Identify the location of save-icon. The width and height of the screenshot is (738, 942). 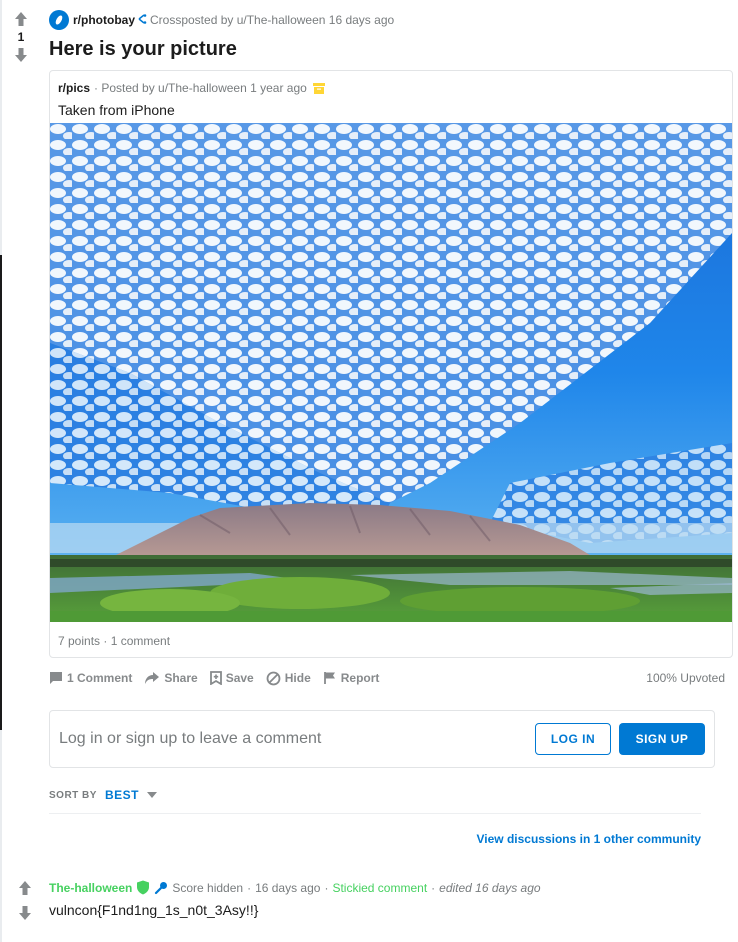
(215, 678).